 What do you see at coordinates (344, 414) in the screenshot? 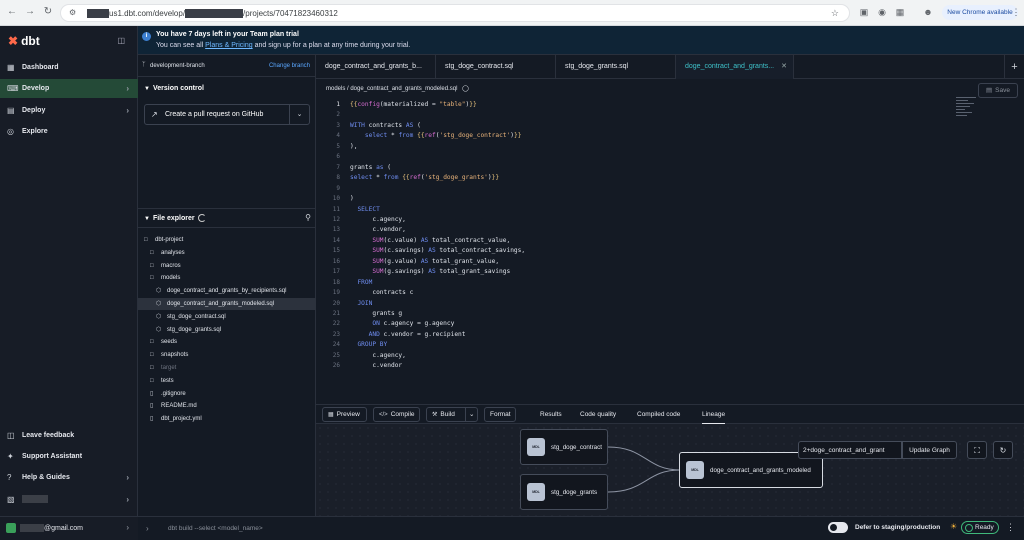
I see `preview-button: ▦ Preview` at bounding box center [344, 414].